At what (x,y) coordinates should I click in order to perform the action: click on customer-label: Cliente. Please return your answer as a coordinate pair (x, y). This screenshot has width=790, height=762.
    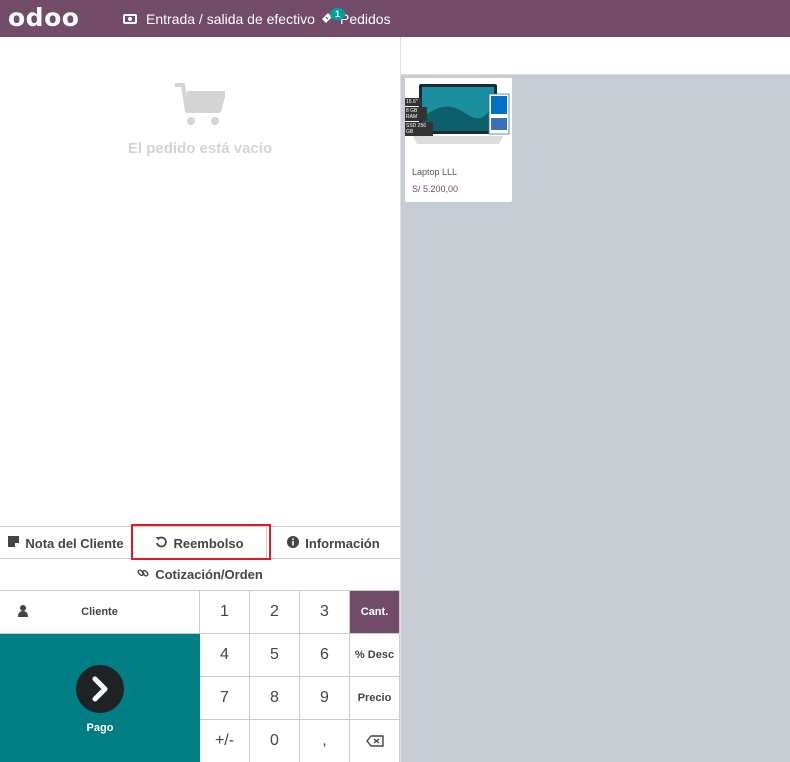
    Looking at the image, I should click on (99, 612).